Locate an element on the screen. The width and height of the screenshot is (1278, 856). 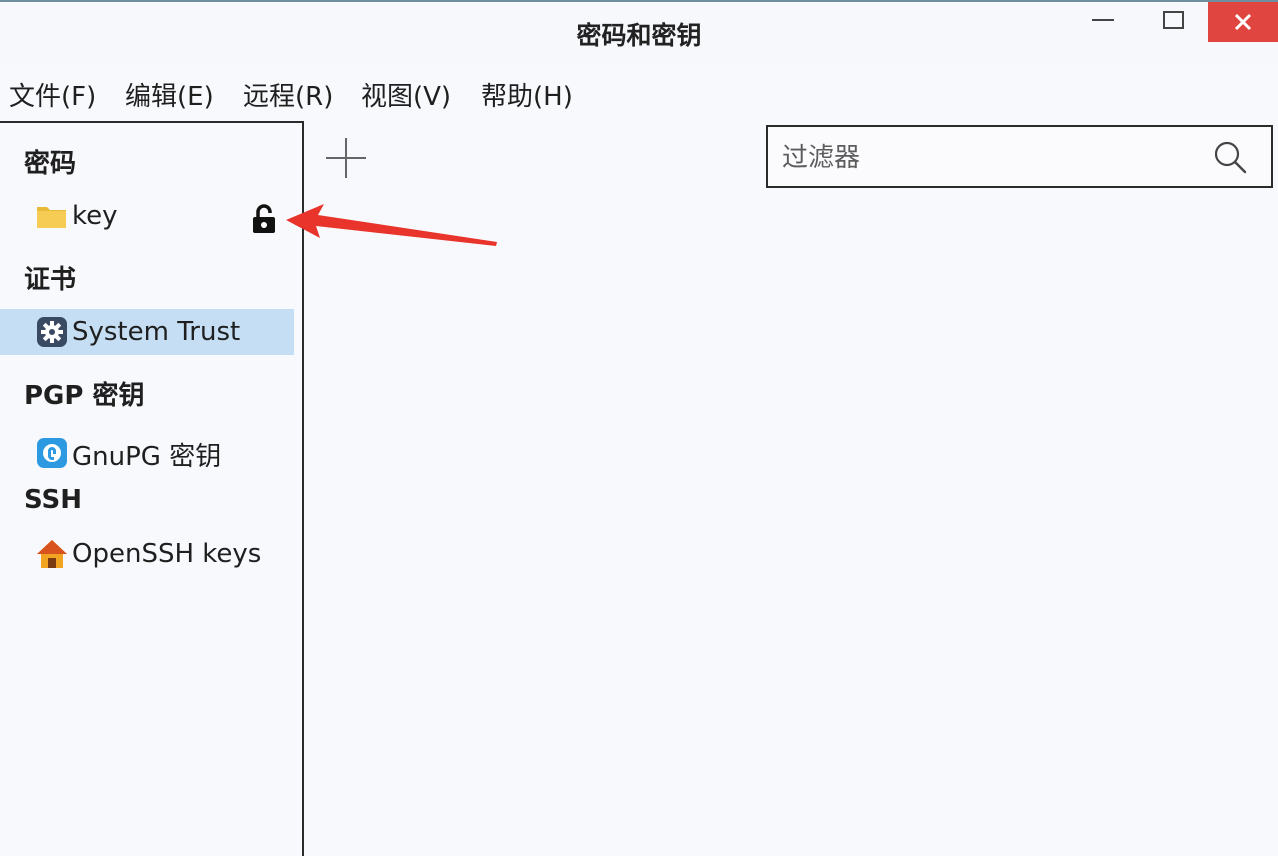
section-title-certificates: 证书 is located at coordinates (50, 280).